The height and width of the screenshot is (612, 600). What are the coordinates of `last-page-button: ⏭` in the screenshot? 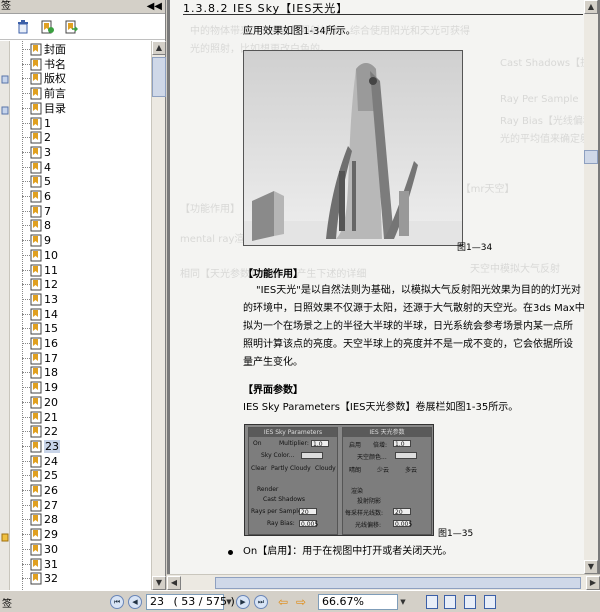 It's located at (261, 602).